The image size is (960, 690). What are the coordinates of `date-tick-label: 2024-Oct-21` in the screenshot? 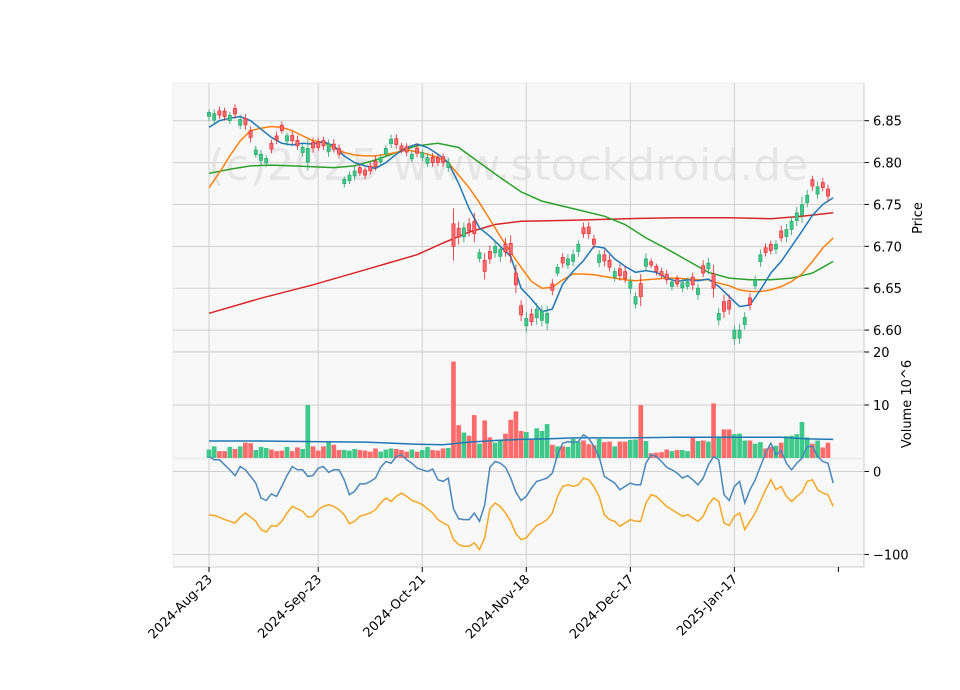 It's located at (395, 606).